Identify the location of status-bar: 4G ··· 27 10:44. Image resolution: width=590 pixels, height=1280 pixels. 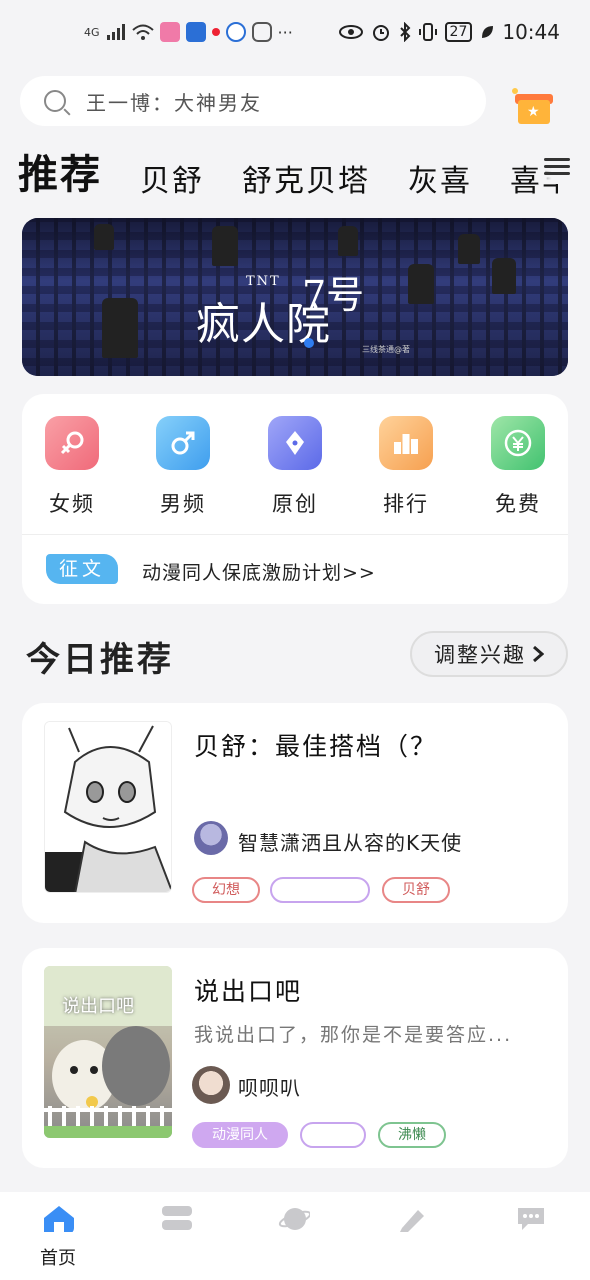
(295, 34).